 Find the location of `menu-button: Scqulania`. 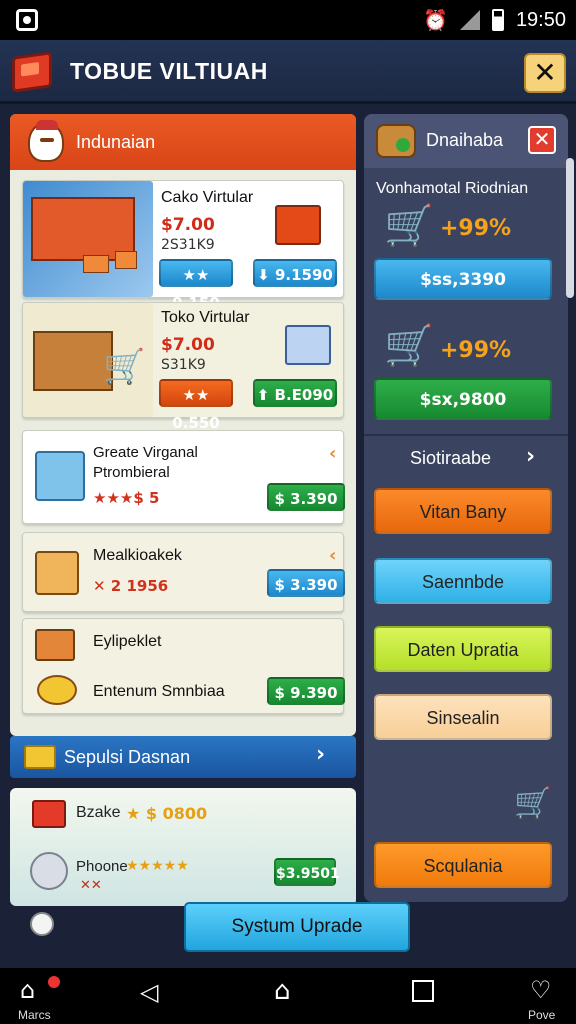

menu-button: Scqulania is located at coordinates (463, 865).